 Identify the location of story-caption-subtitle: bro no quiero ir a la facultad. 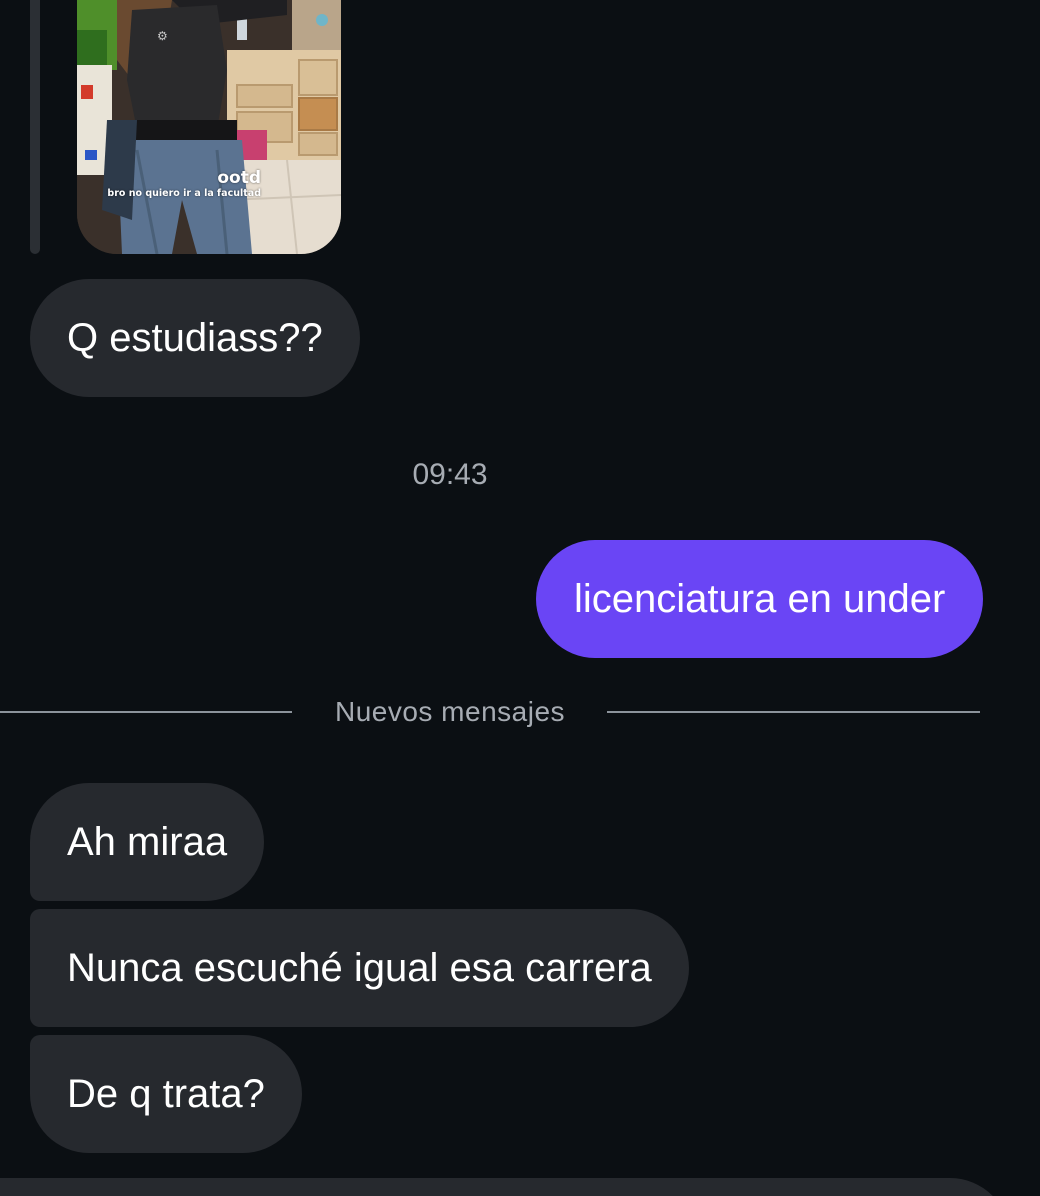
(184, 193).